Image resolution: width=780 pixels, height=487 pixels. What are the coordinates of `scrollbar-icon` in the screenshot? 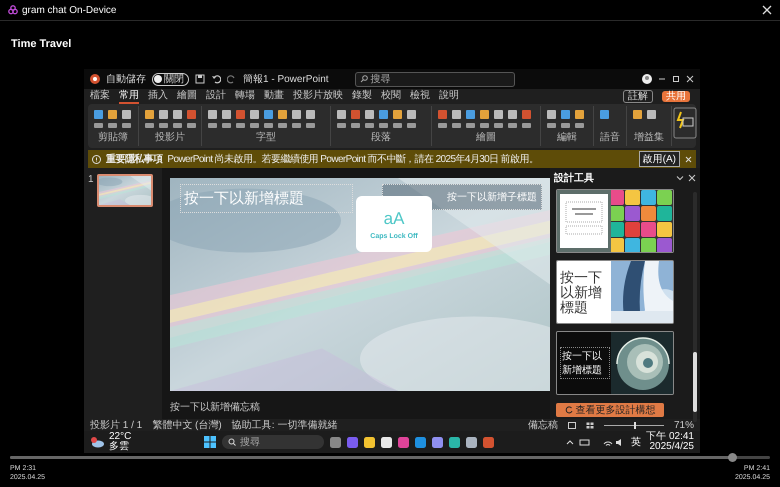 It's located at (695, 307).